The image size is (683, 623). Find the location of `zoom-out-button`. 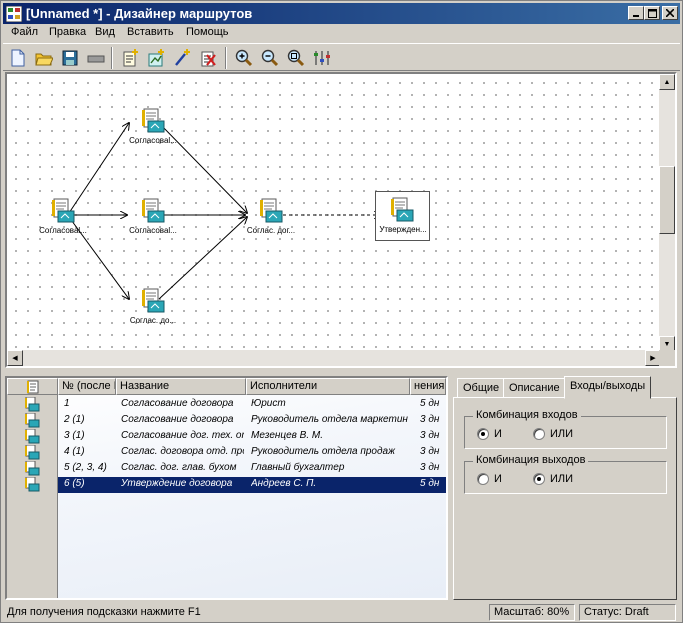

zoom-out-button is located at coordinates (270, 58).